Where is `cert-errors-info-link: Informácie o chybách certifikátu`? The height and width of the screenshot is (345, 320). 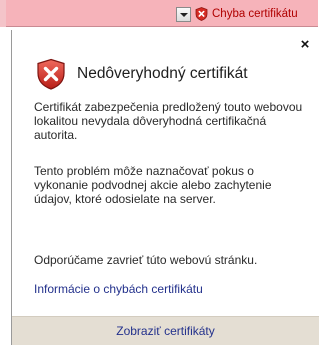 cert-errors-info-link: Informácie o chybách certifikátu is located at coordinates (118, 289).